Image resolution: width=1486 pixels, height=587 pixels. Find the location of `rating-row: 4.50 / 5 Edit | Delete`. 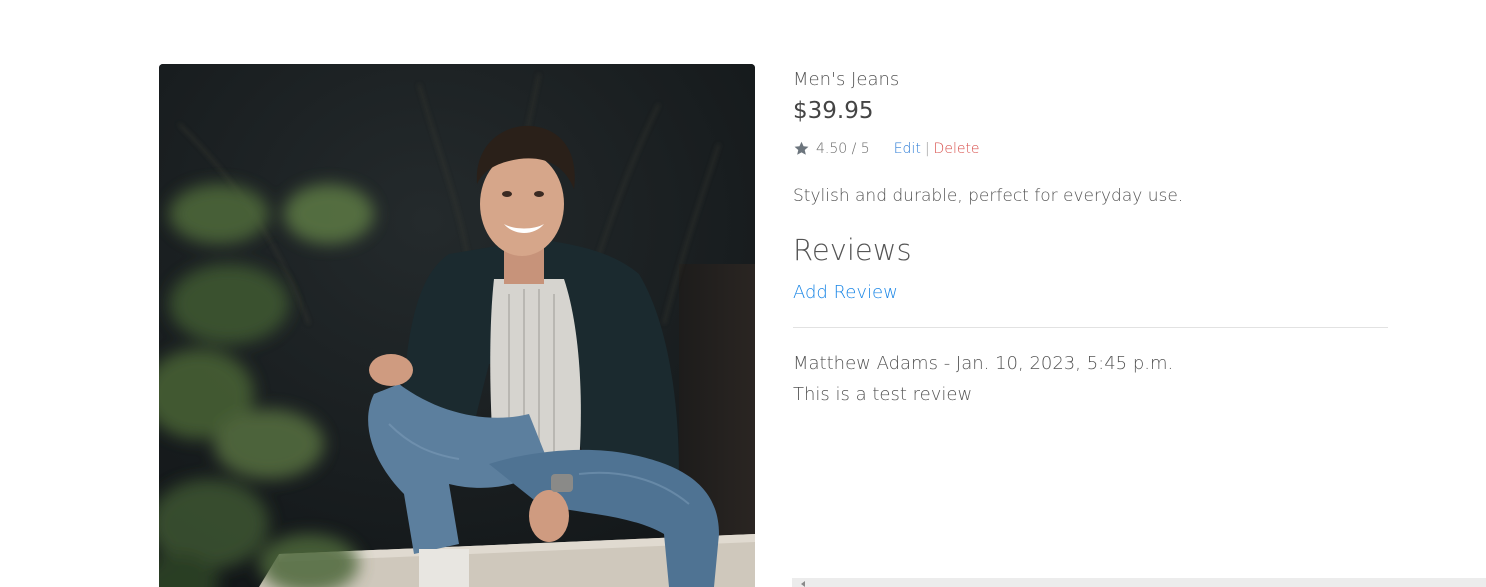

rating-row: 4.50 / 5 Edit | Delete is located at coordinates (886, 148).